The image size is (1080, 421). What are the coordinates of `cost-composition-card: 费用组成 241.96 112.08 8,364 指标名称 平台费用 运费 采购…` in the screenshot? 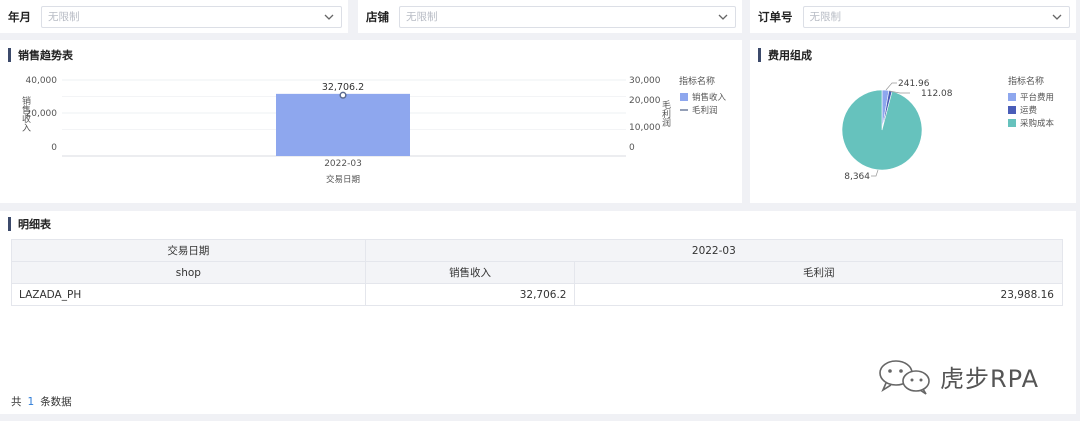 It's located at (913, 121).